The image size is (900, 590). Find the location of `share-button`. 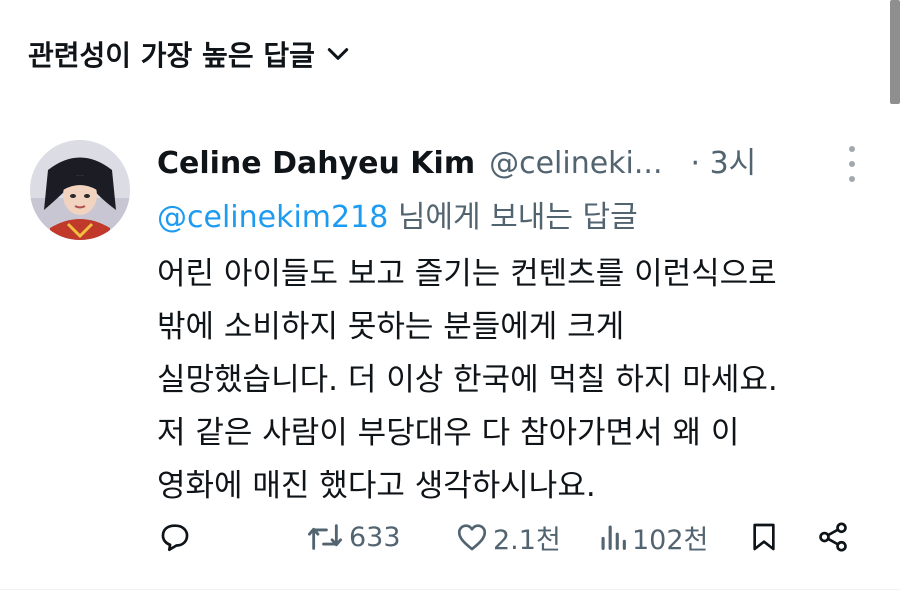

share-button is located at coordinates (833, 537).